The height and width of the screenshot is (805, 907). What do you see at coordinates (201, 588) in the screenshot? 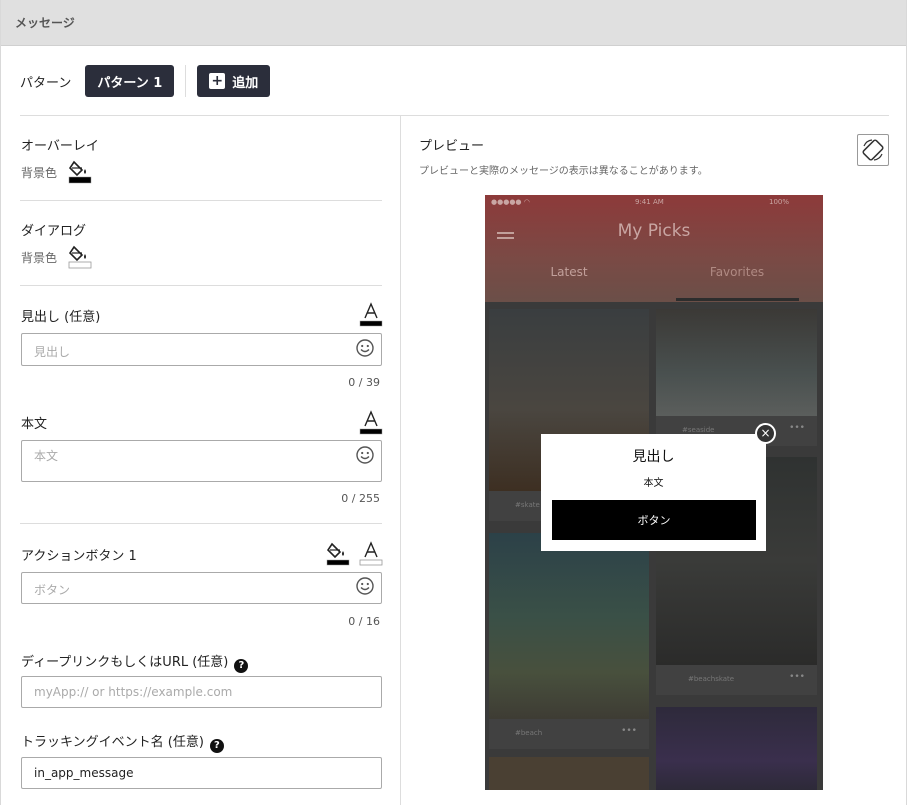
I see `action-button-input: ボタン` at bounding box center [201, 588].